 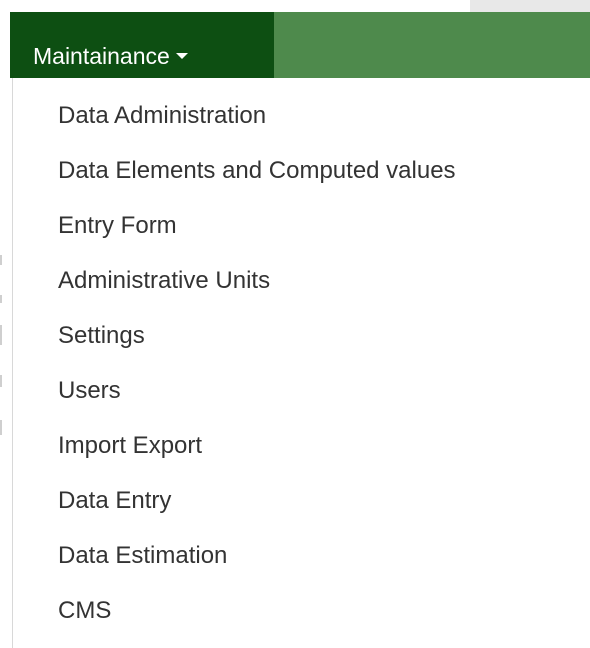 What do you see at coordinates (101, 56) in the screenshot?
I see `maintainance-label-text: Maintainance` at bounding box center [101, 56].